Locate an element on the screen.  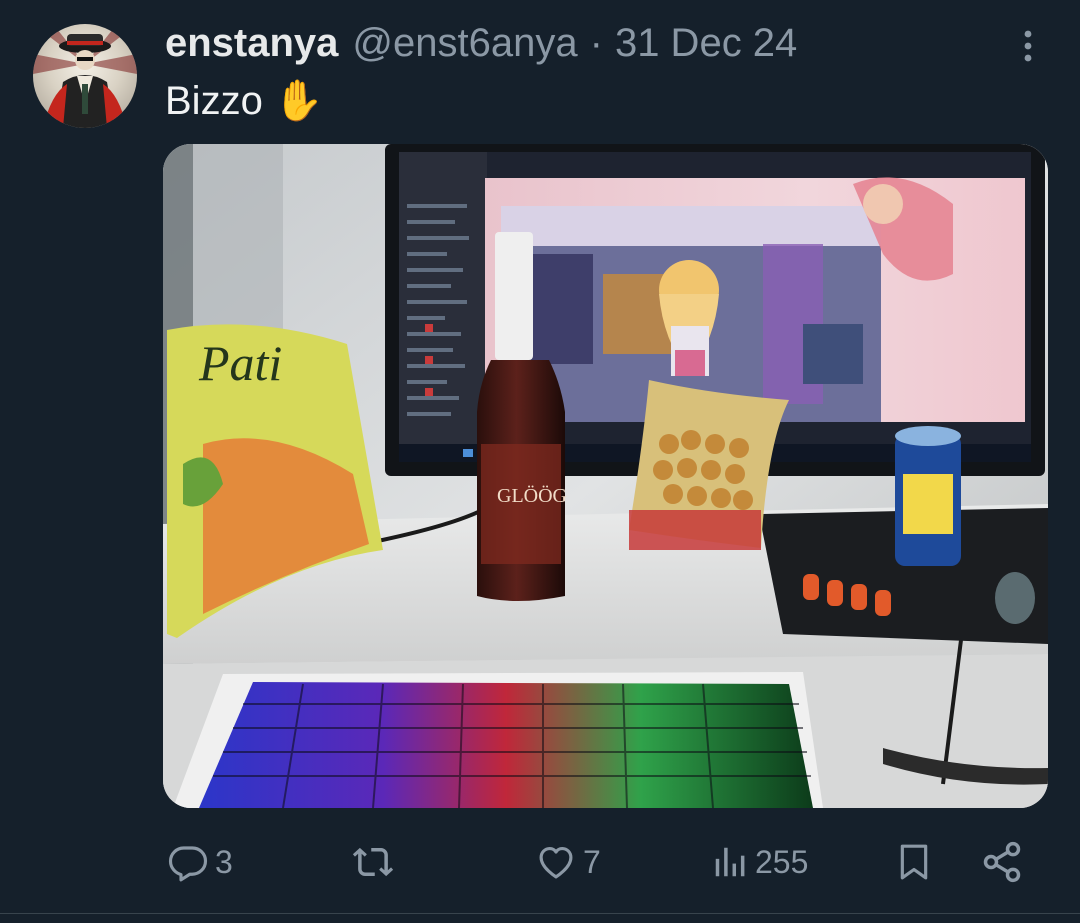
reply-icon is located at coordinates (188, 864).